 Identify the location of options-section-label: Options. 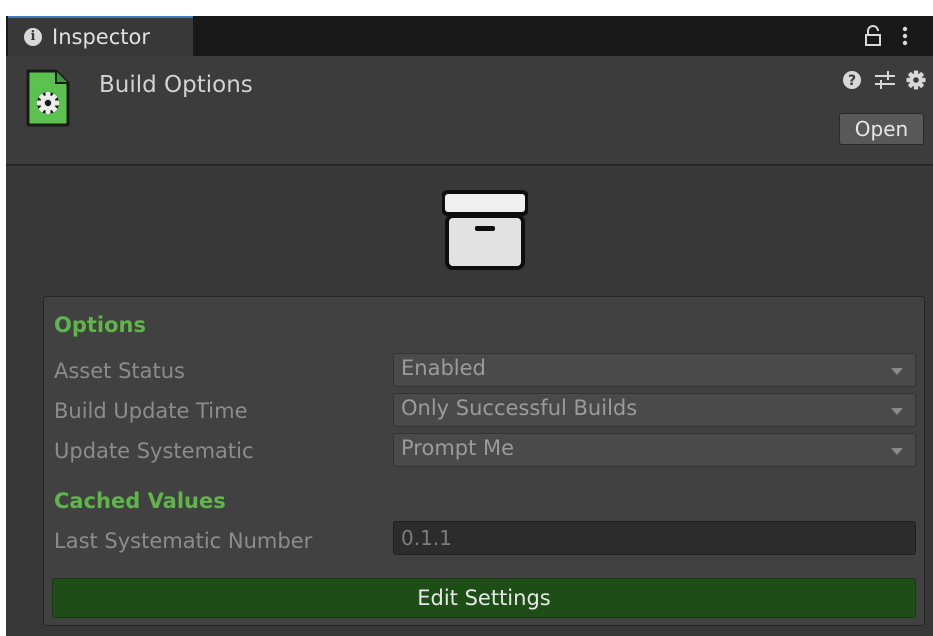
(100, 325).